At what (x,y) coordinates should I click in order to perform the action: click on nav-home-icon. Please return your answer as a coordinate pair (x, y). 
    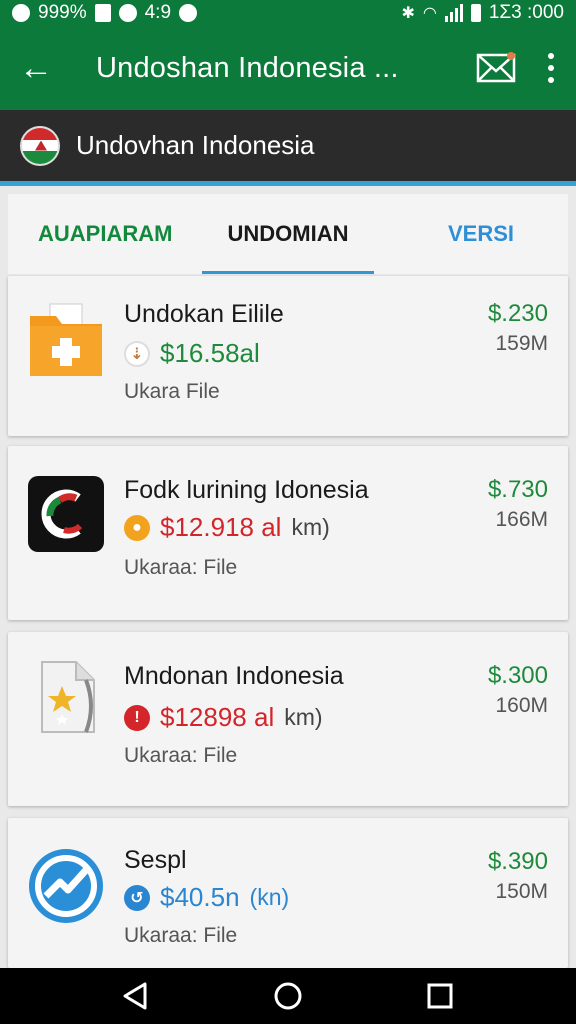
    Looking at the image, I should click on (288, 996).